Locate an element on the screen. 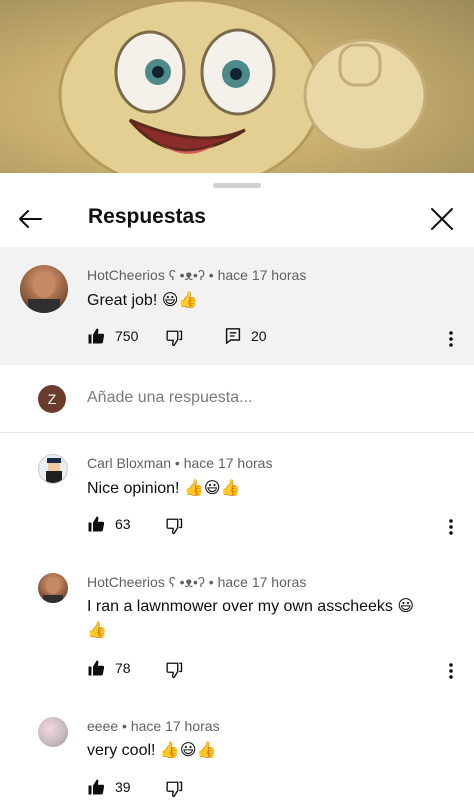 The width and height of the screenshot is (474, 804). like-button: 63 is located at coordinates (109, 524).